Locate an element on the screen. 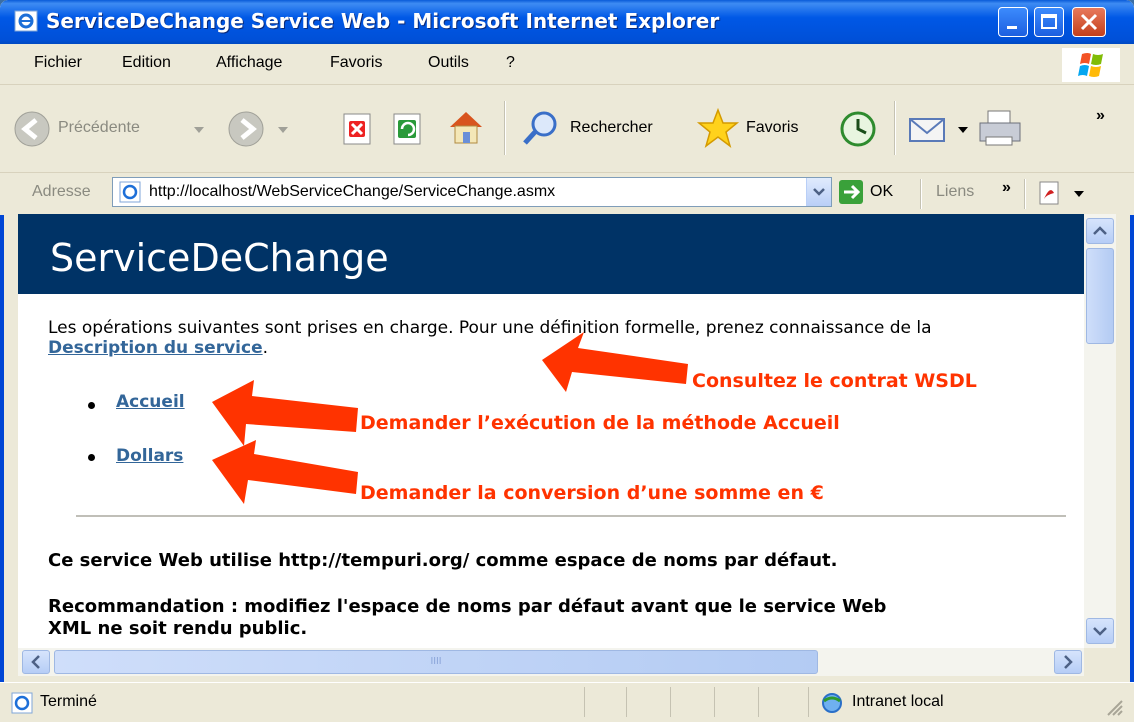 Image resolution: width=1134 pixels, height=722 pixels. scroll-down-button is located at coordinates (1100, 631).